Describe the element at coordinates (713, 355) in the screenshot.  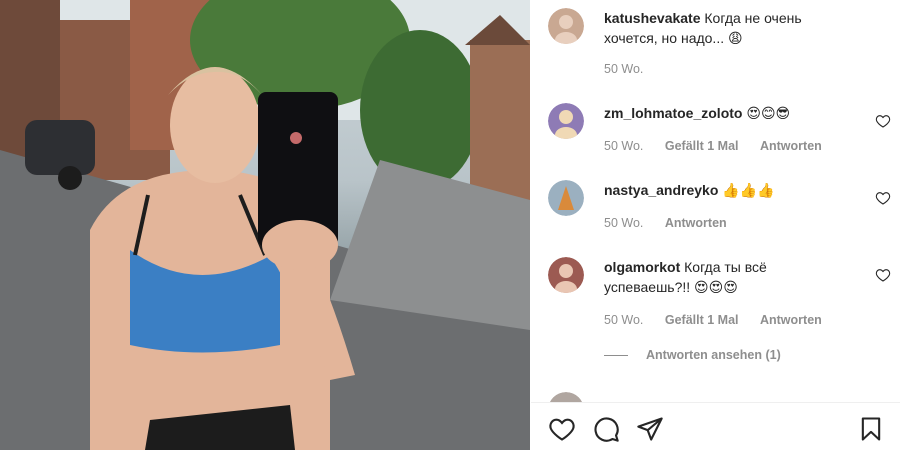
I see `view-replies-label: Antworten ansehen (1)` at that location.